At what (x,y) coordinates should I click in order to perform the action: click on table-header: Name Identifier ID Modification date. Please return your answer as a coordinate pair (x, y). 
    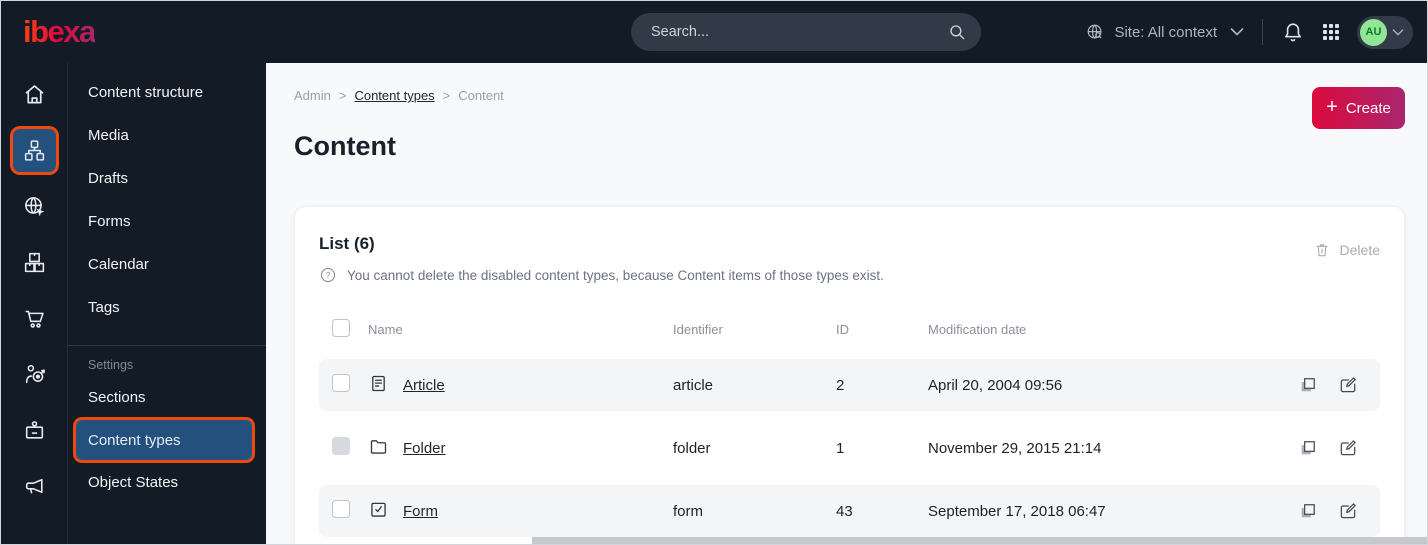
    Looking at the image, I should click on (849, 329).